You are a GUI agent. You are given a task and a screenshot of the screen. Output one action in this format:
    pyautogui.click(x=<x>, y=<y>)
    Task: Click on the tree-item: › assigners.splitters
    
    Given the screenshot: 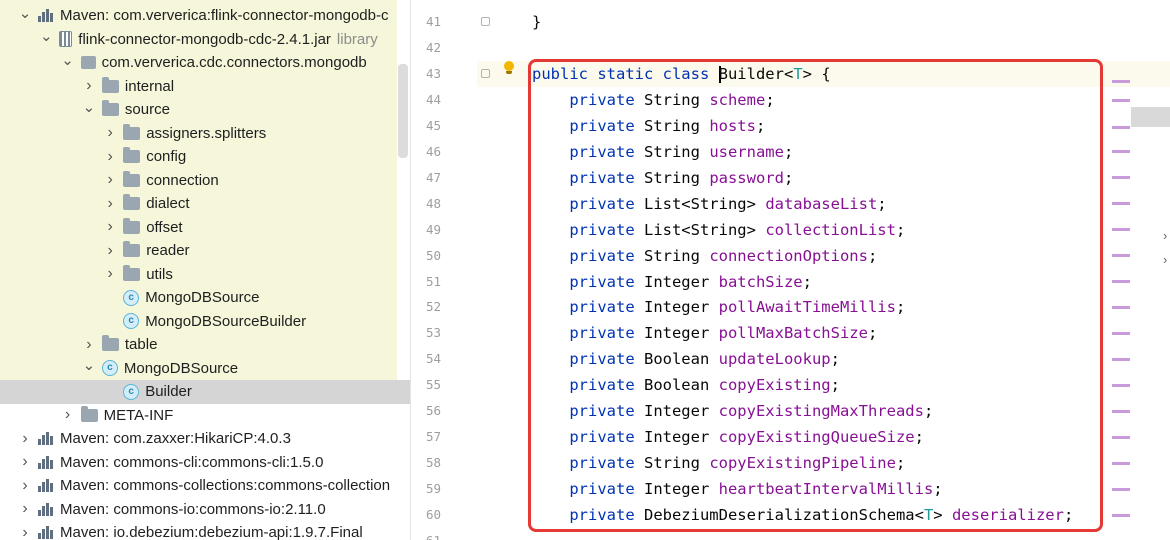 What is the action you would take?
    pyautogui.click(x=184, y=134)
    